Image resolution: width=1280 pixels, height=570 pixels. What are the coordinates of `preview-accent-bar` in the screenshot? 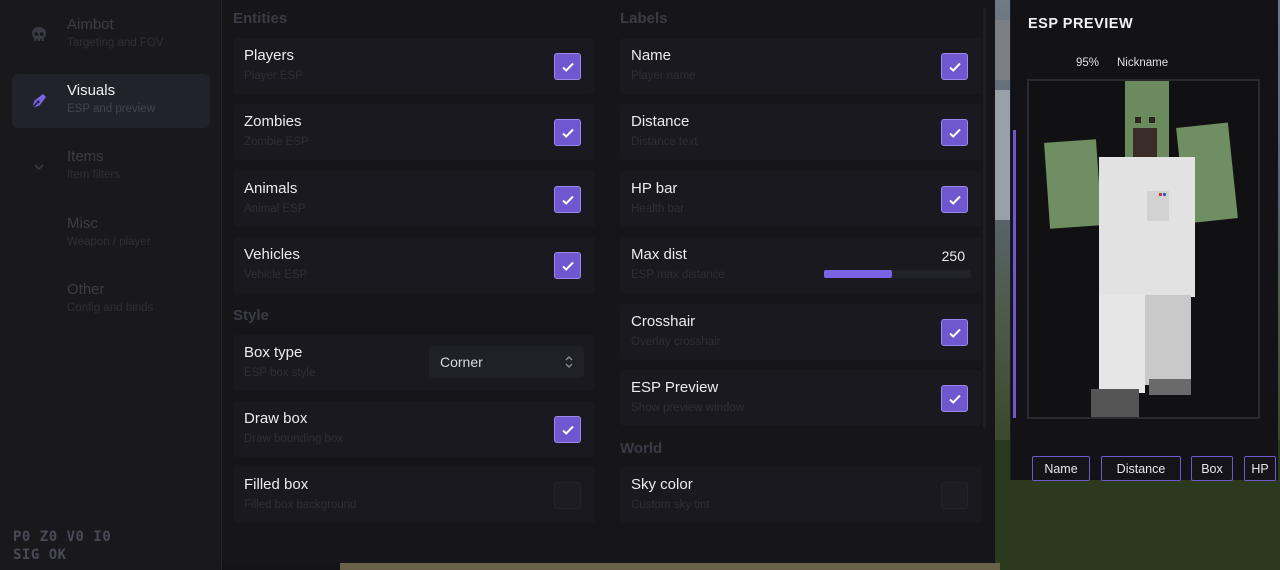 It's located at (1014, 274).